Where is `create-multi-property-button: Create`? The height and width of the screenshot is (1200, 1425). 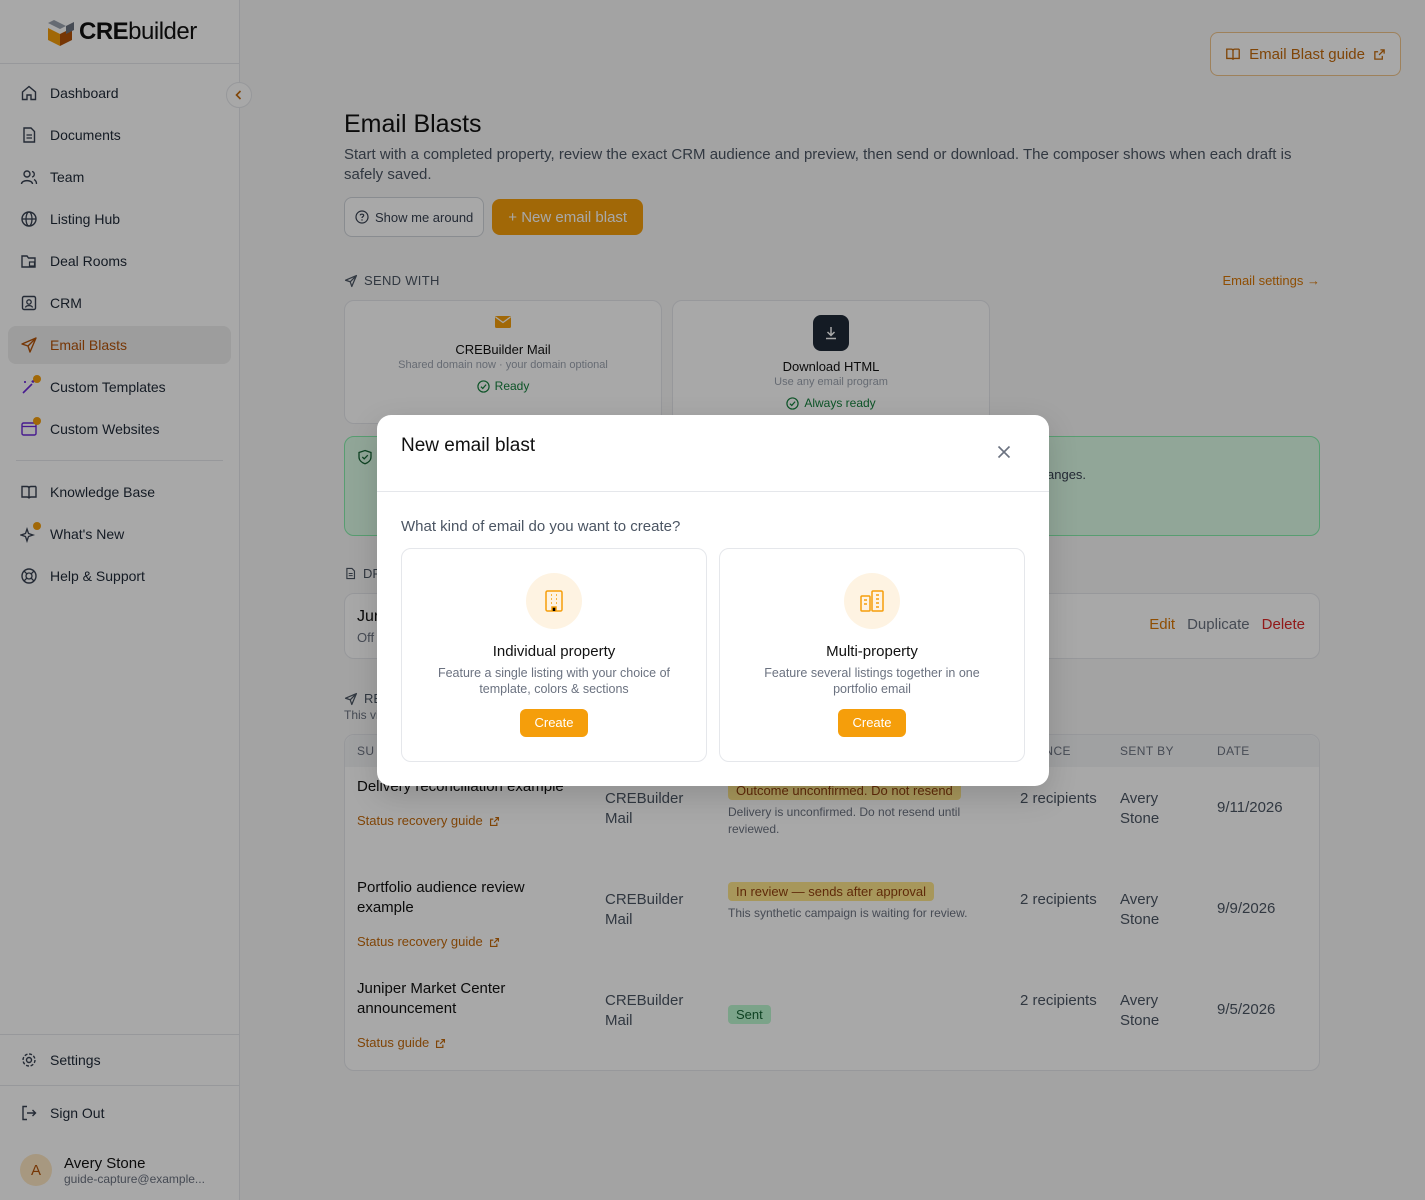
create-multi-property-button: Create is located at coordinates (872, 723).